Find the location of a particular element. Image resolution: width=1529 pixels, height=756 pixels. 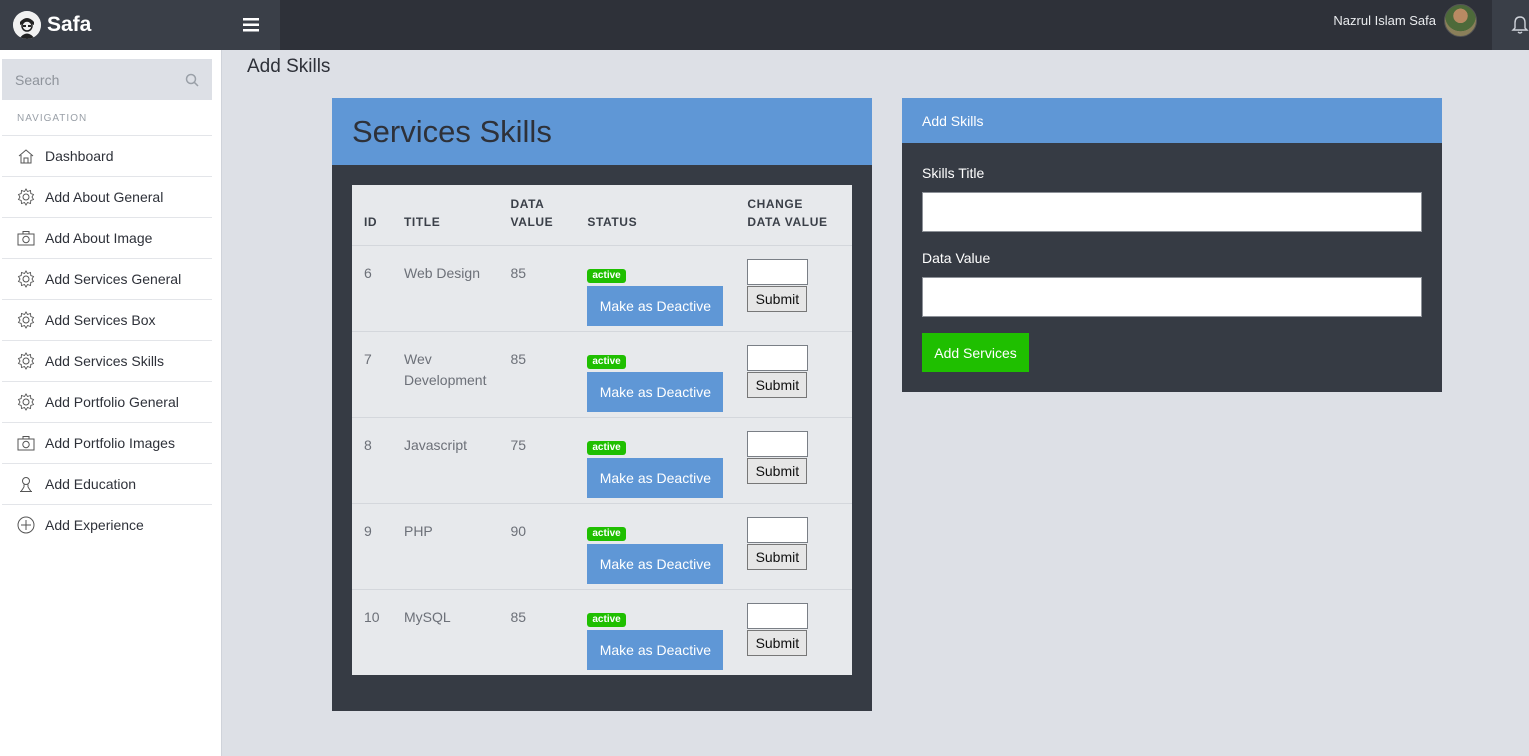

user-name: Nazrul Islam Safa is located at coordinates (1384, 20).